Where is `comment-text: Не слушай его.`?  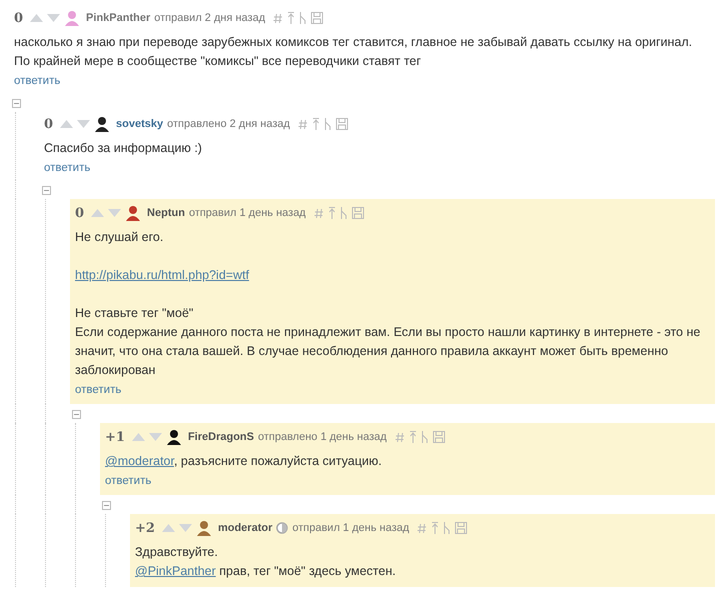 comment-text: Не слушай его. is located at coordinates (119, 237).